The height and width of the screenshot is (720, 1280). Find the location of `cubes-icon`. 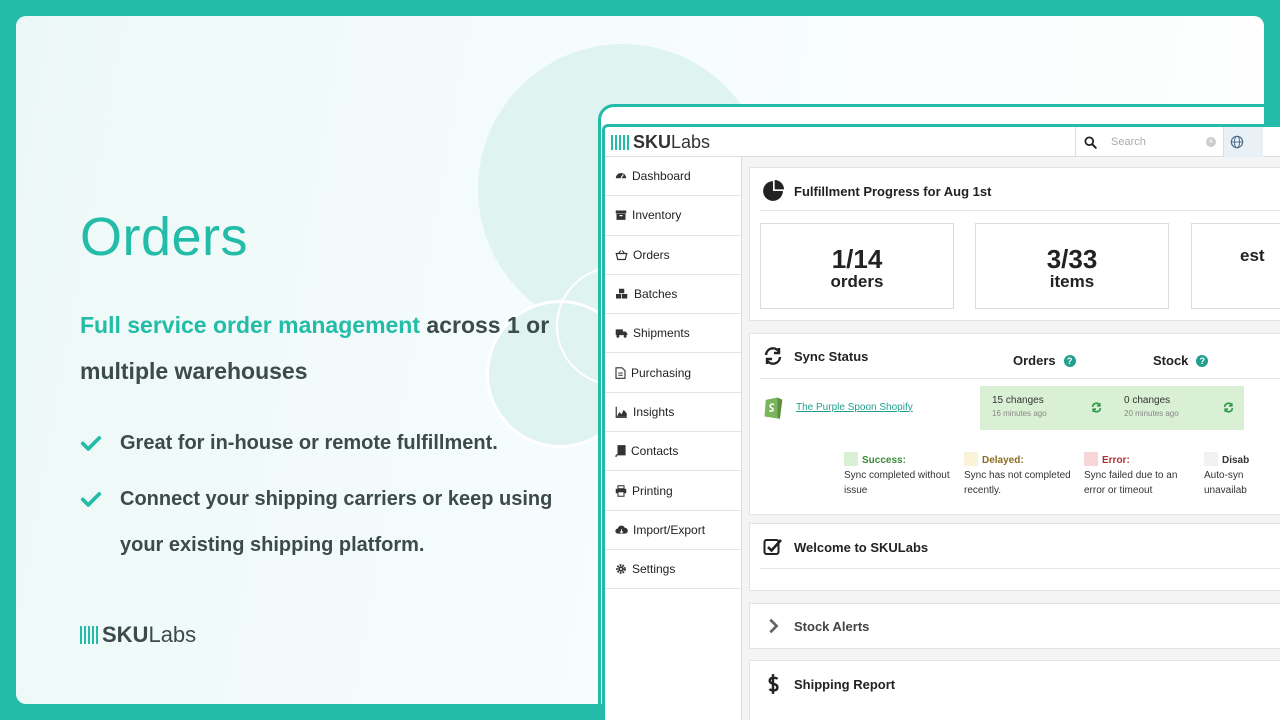

cubes-icon is located at coordinates (622, 293).